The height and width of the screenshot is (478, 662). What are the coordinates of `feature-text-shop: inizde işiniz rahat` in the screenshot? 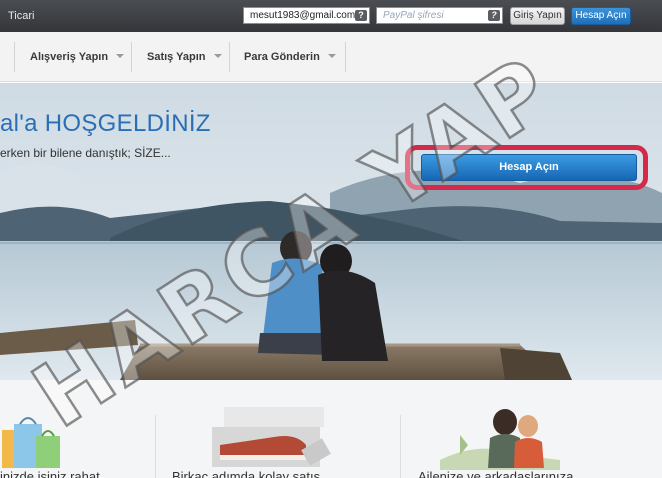 It's located at (50, 473).